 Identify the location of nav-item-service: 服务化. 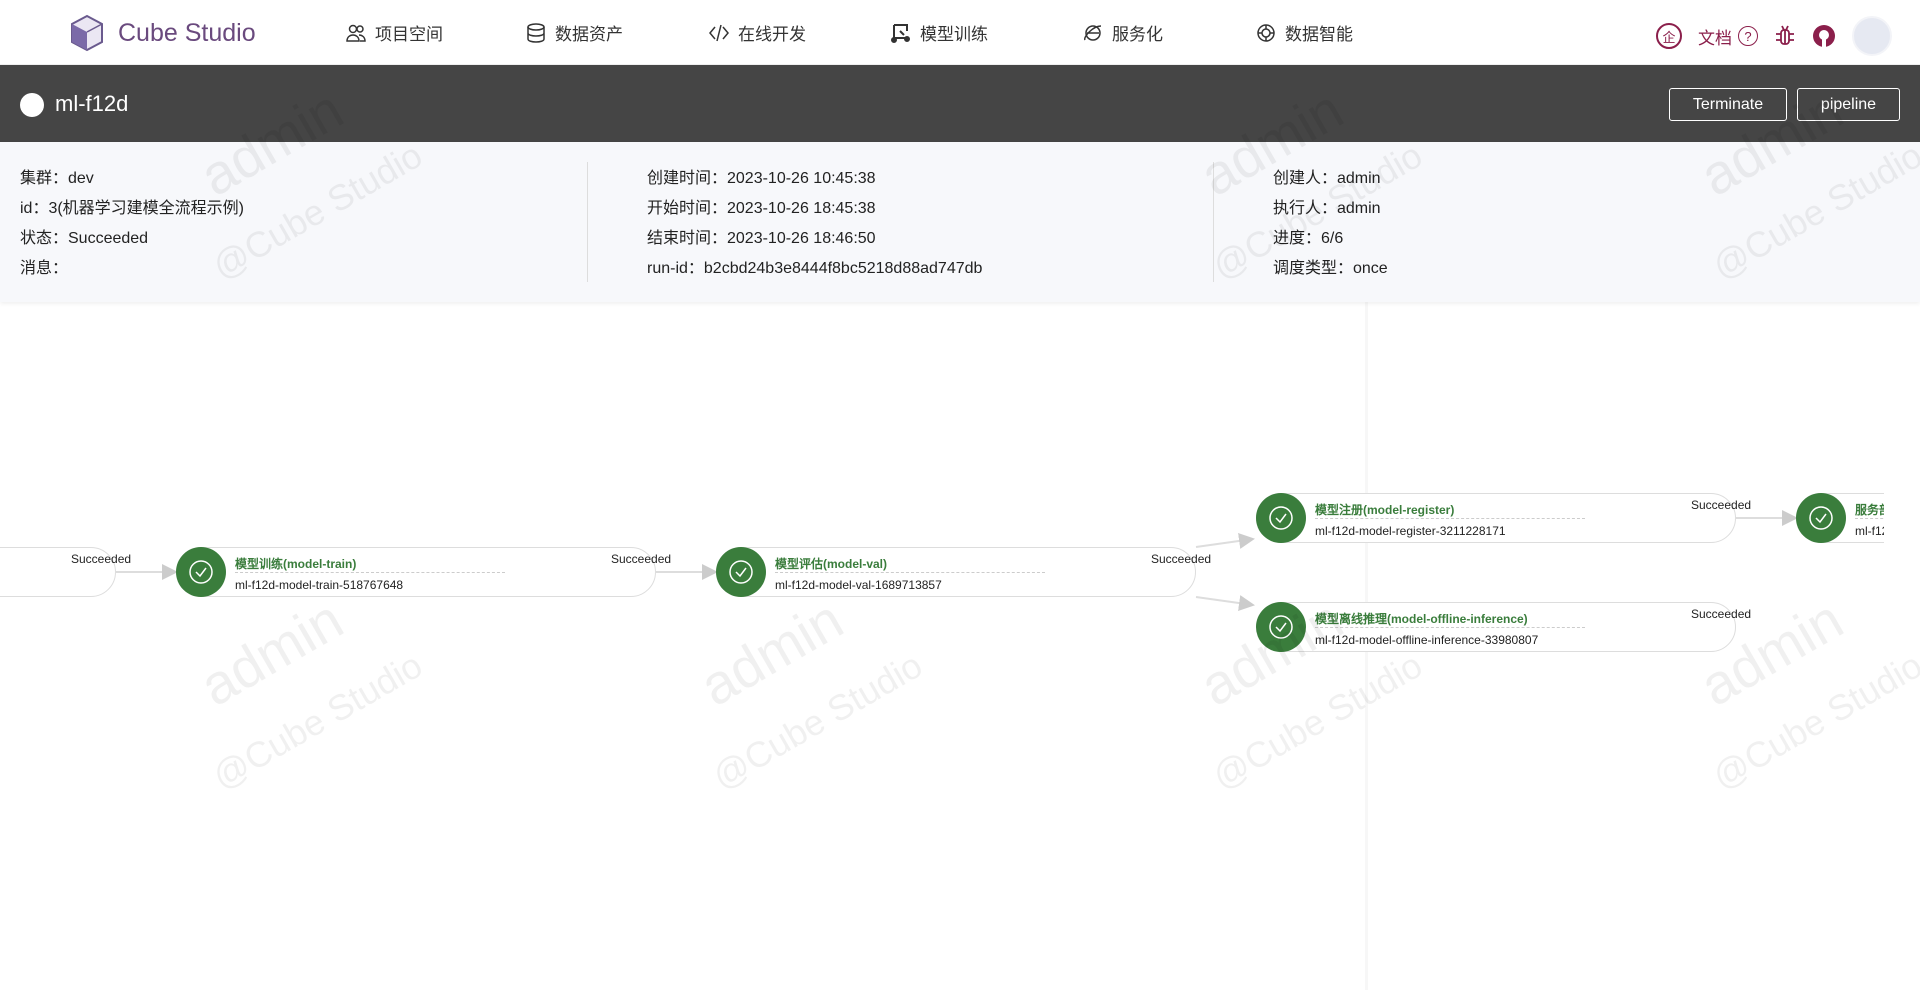
(1122, 32).